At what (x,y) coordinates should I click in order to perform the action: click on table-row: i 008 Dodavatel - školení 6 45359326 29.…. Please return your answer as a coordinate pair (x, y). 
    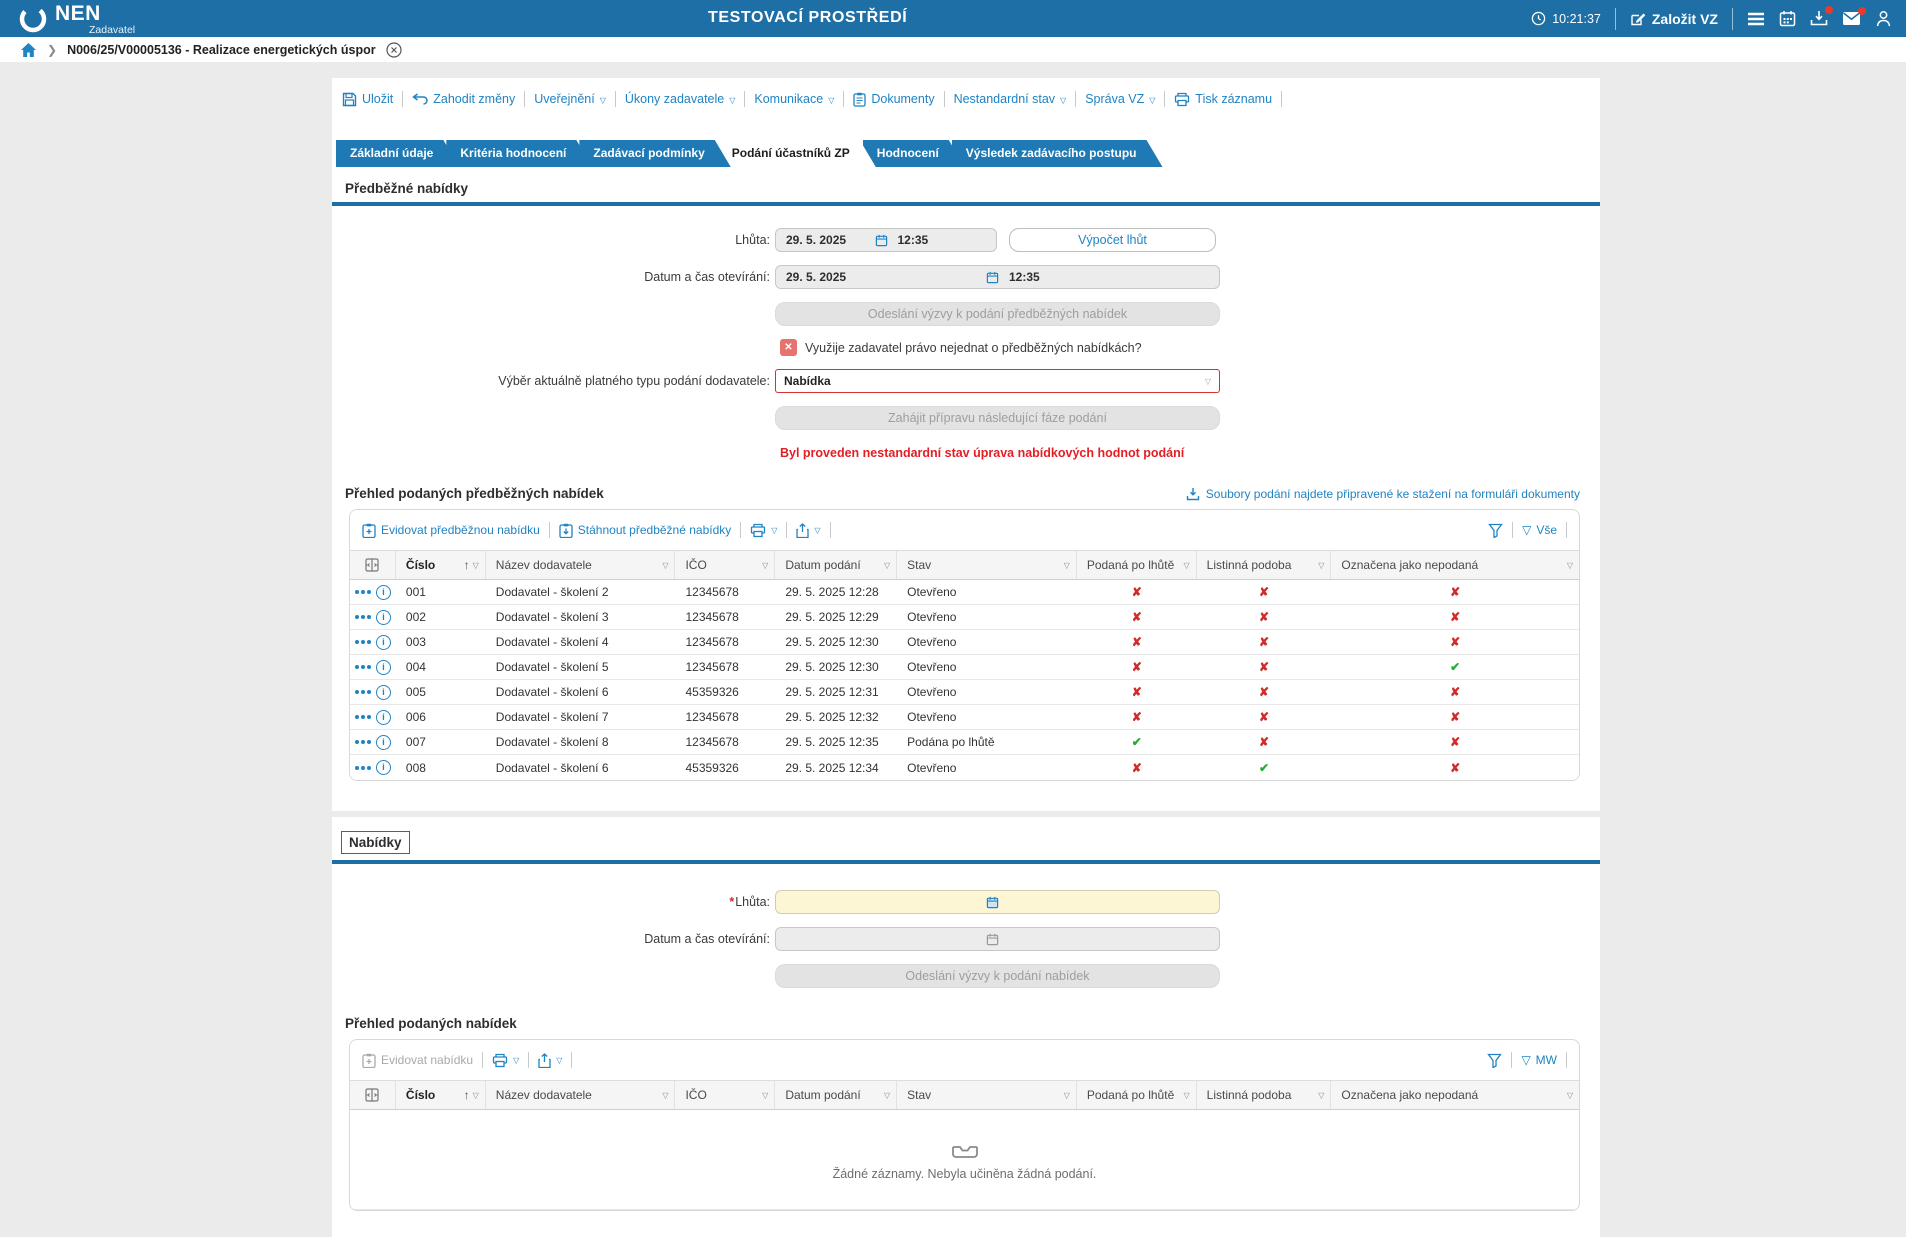
    Looking at the image, I should click on (964, 767).